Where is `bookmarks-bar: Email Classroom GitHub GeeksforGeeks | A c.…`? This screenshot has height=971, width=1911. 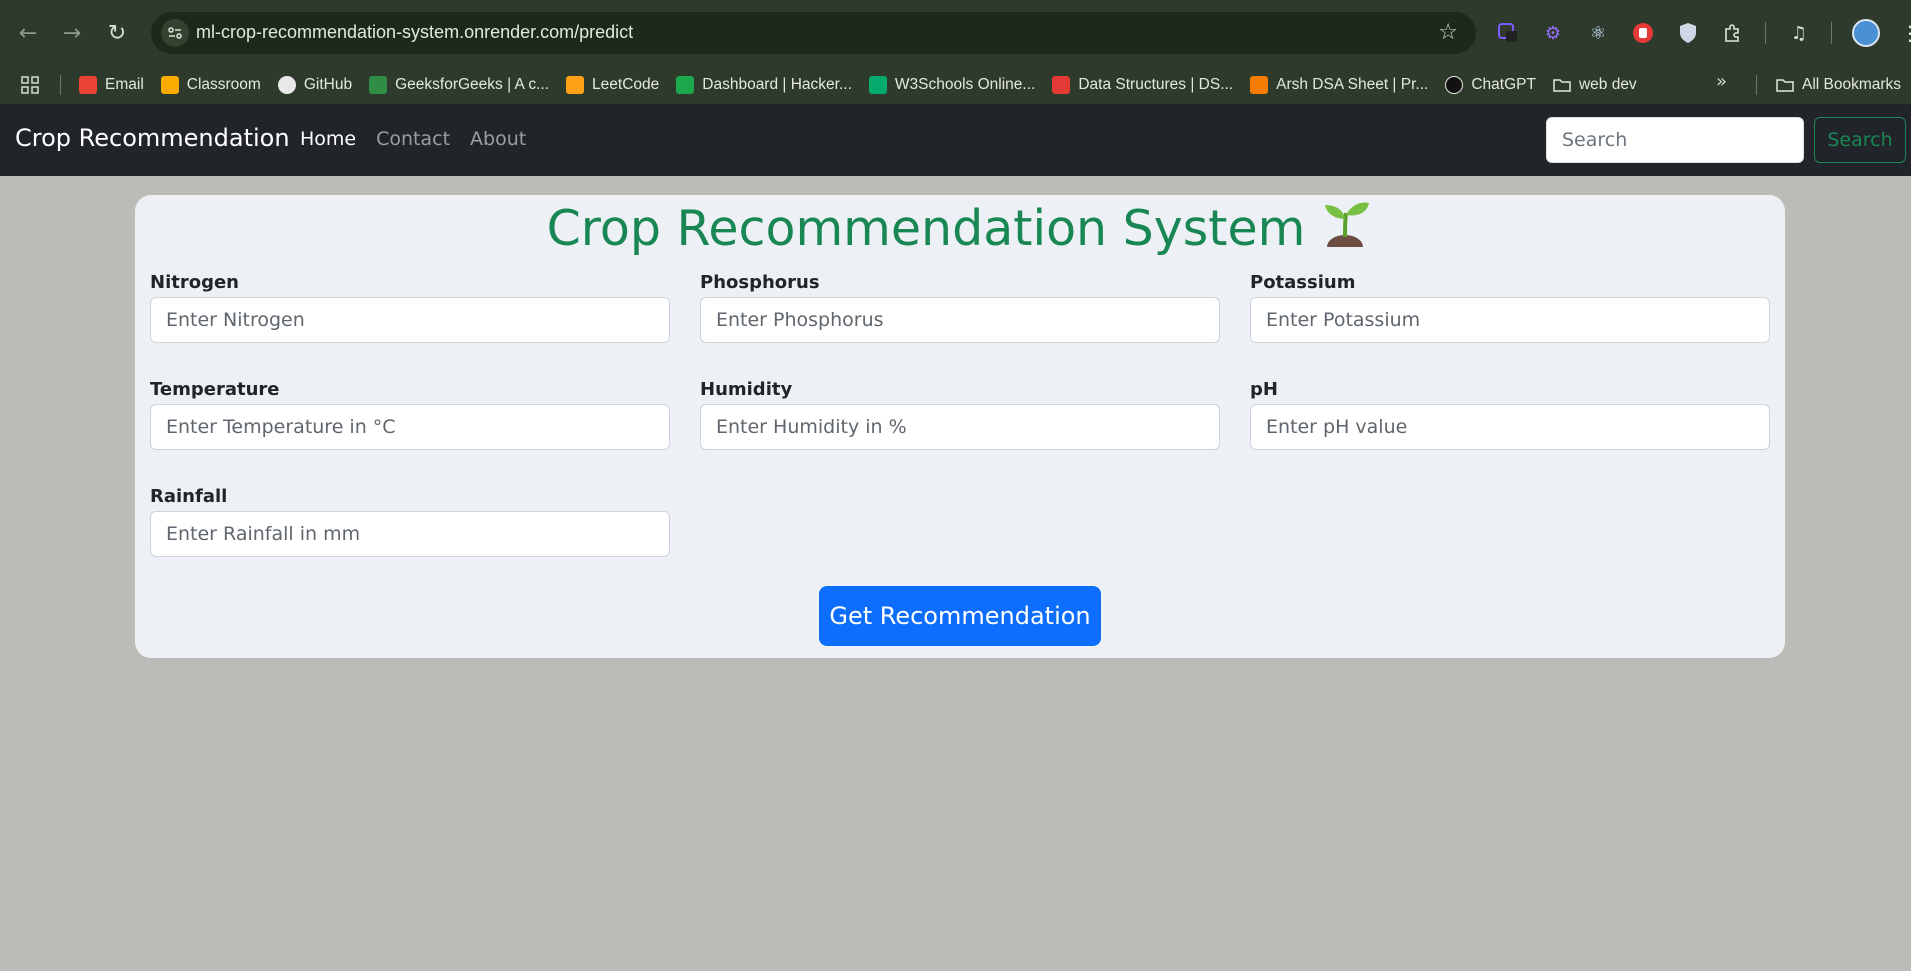 bookmarks-bar: Email Classroom GitHub GeeksforGeeks | A c.… is located at coordinates (955, 85).